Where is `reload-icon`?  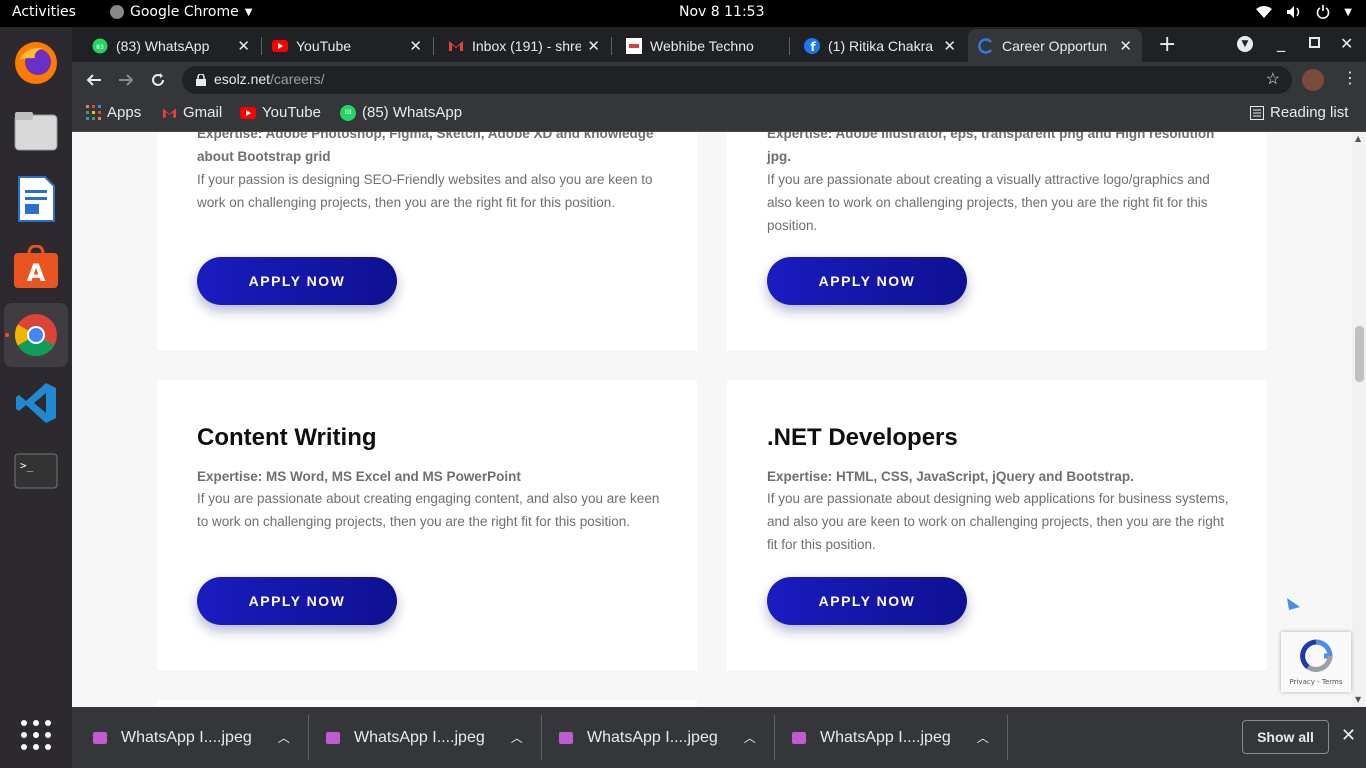
reload-icon is located at coordinates (158, 80).